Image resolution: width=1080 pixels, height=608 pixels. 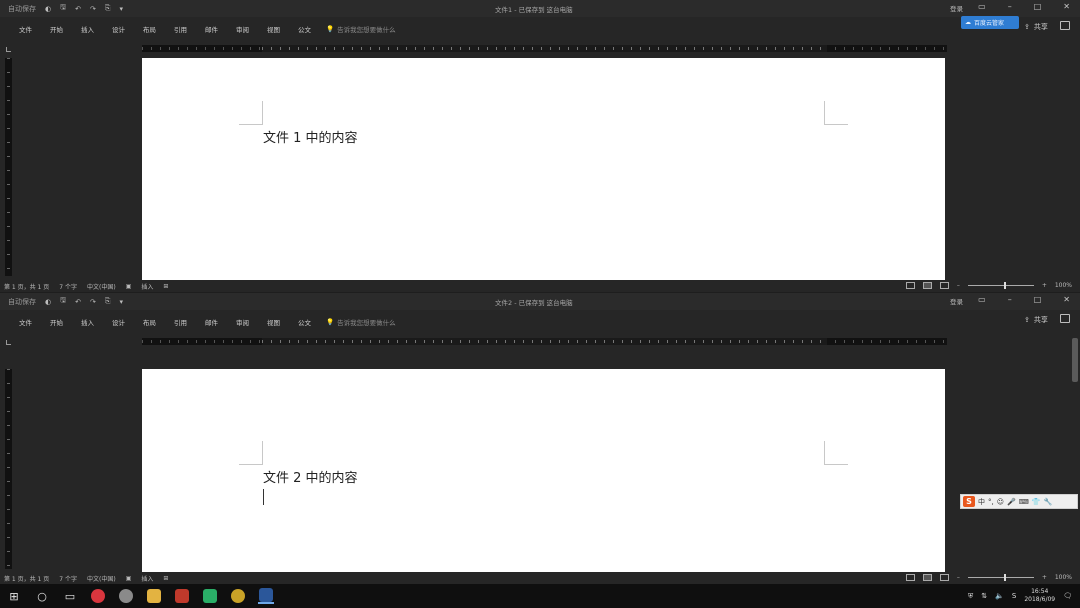 I want to click on tab-layout: 布局, so click(x=149, y=29).